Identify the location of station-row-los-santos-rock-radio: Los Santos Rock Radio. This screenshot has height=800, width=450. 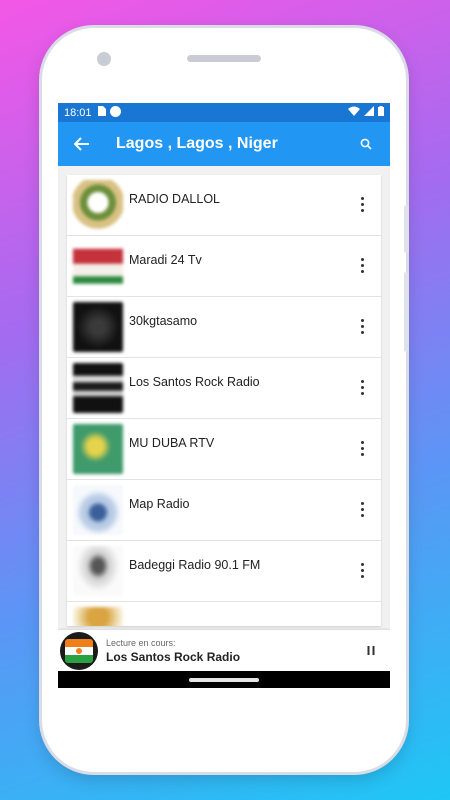
(224, 388).